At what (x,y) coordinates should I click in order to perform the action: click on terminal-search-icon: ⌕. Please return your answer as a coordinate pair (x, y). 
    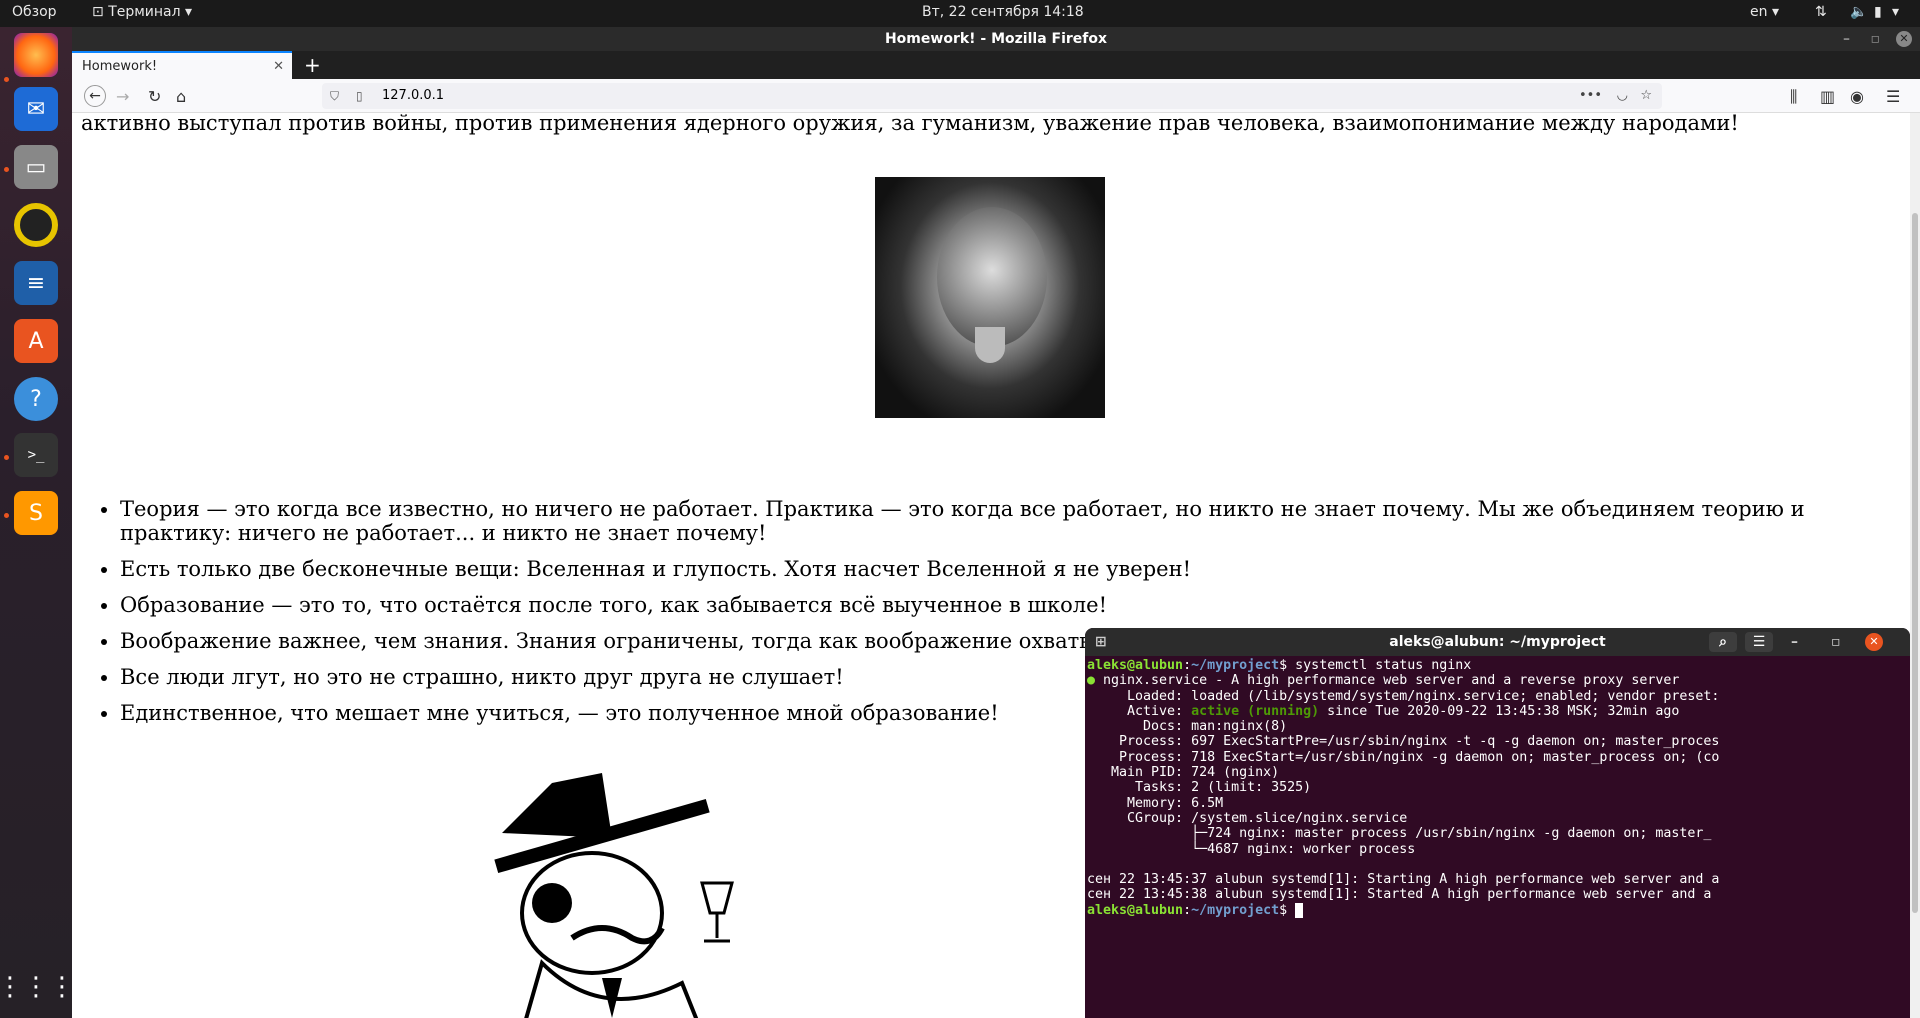
    Looking at the image, I should click on (1723, 642).